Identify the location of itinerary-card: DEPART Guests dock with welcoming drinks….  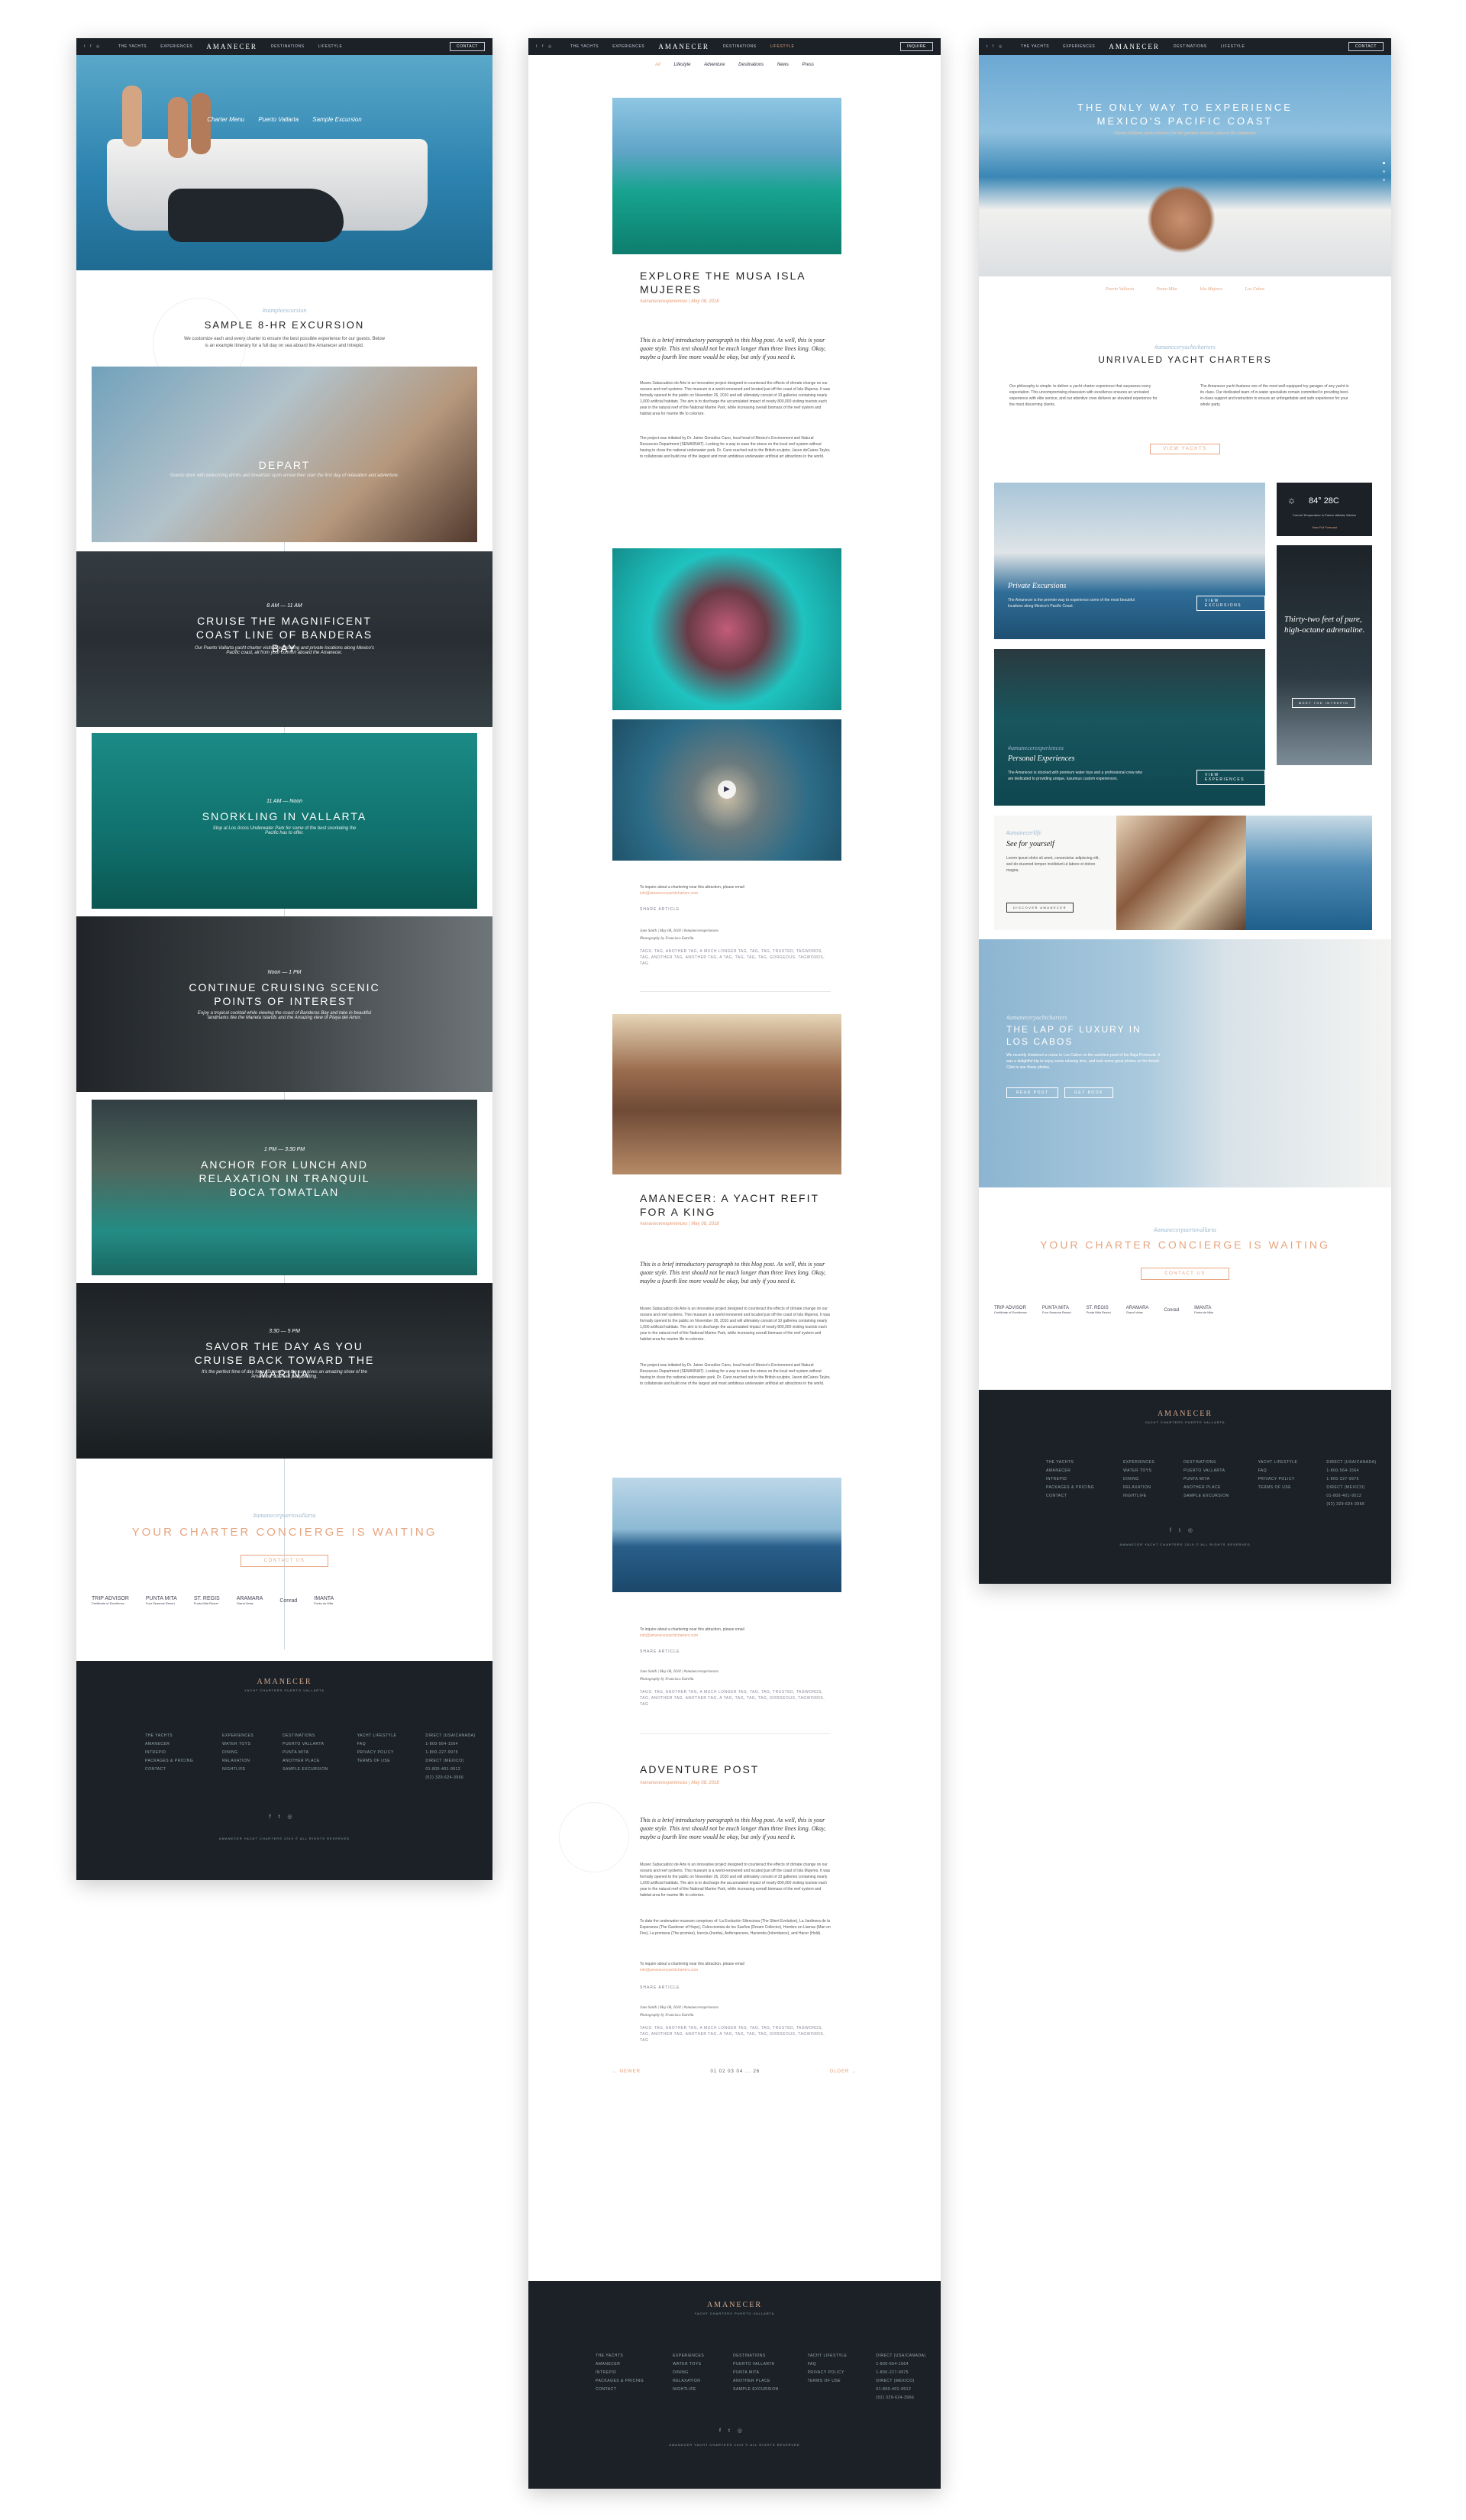
(285, 455).